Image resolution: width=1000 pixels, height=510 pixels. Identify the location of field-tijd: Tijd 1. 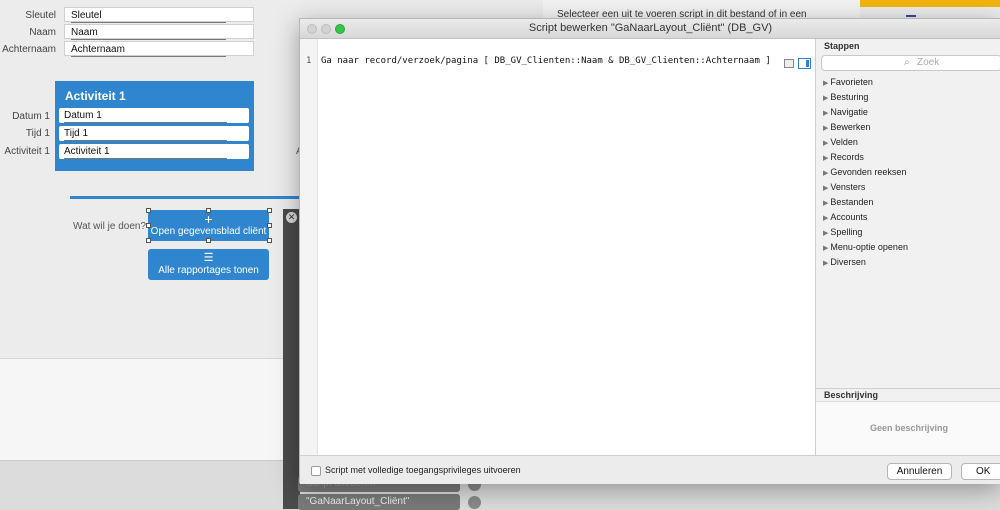
(154, 133).